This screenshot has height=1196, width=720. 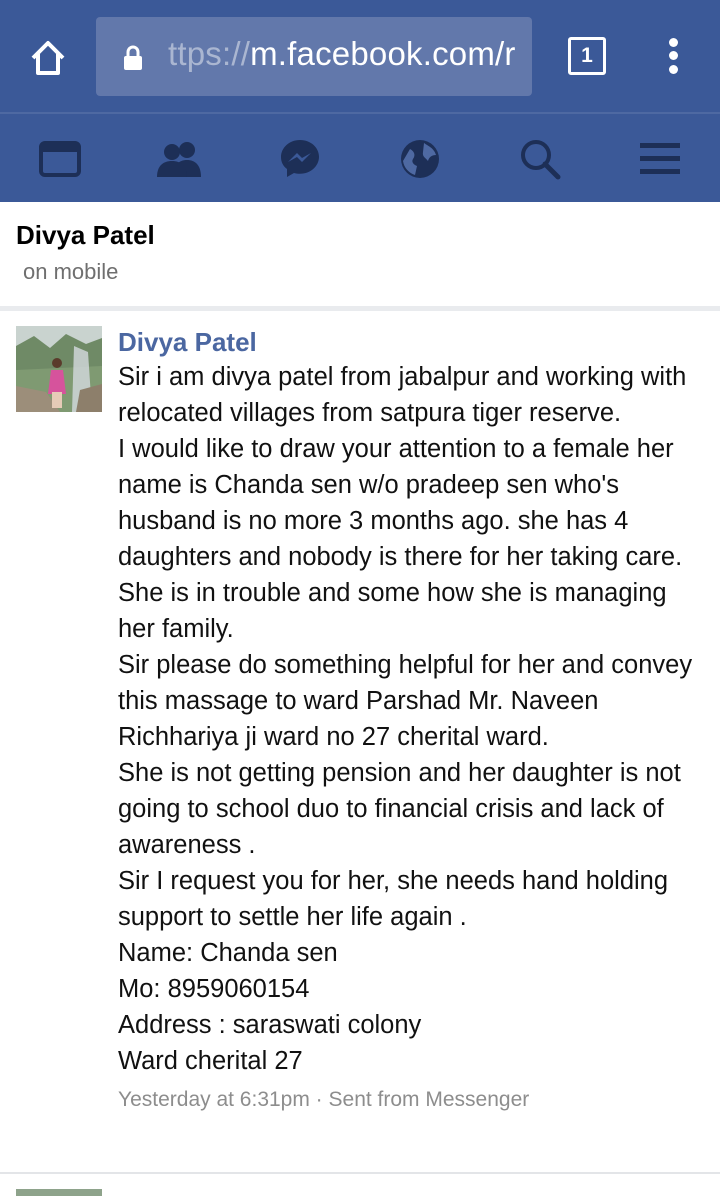 What do you see at coordinates (59, 1192) in the screenshot?
I see `next-message-avatar` at bounding box center [59, 1192].